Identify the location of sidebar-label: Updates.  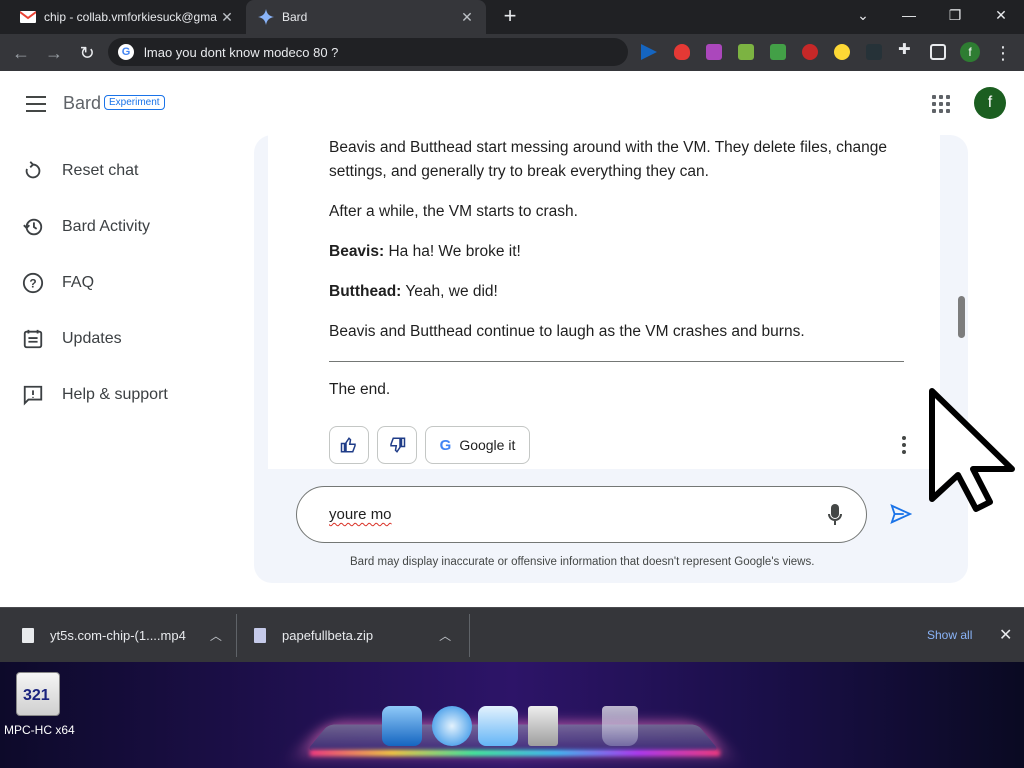
(92, 338).